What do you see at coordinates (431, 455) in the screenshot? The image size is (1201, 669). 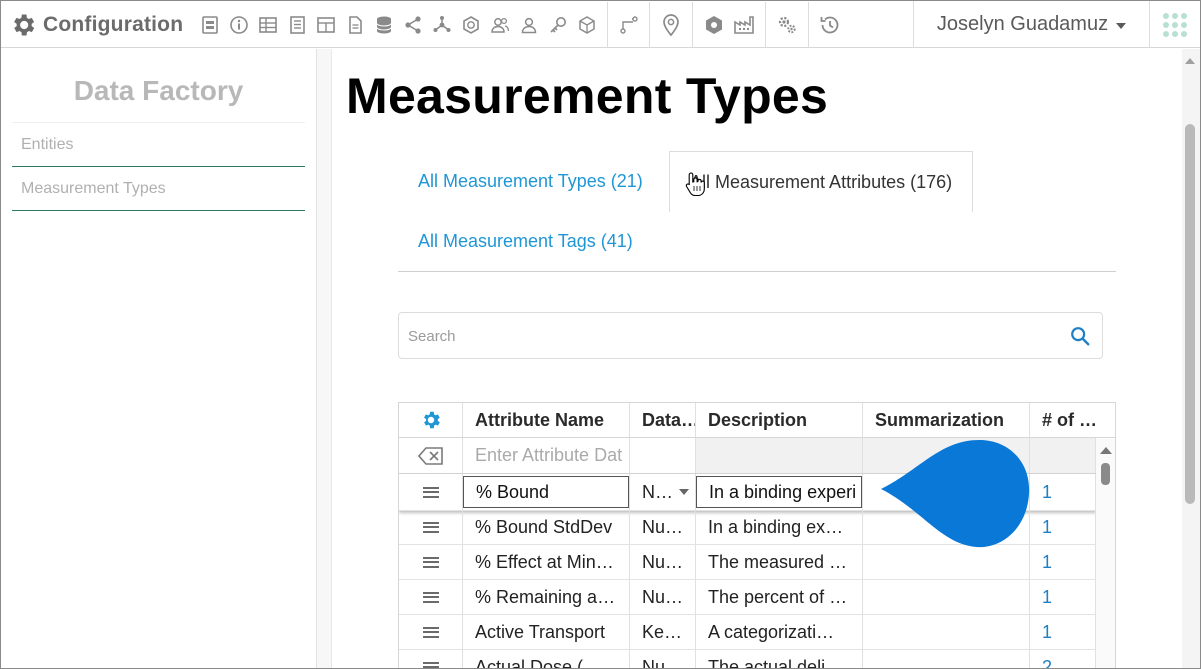 I see `clear-filter-button` at bounding box center [431, 455].